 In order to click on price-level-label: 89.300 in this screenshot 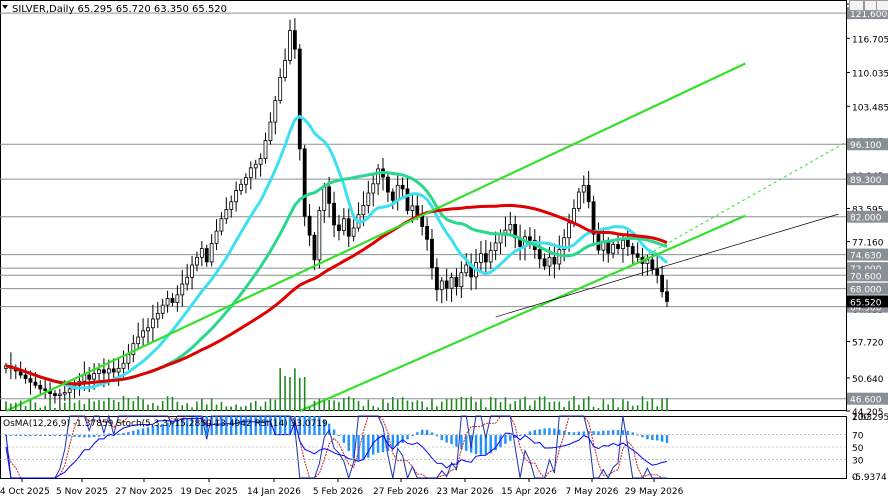, I will do `click(866, 181)`.